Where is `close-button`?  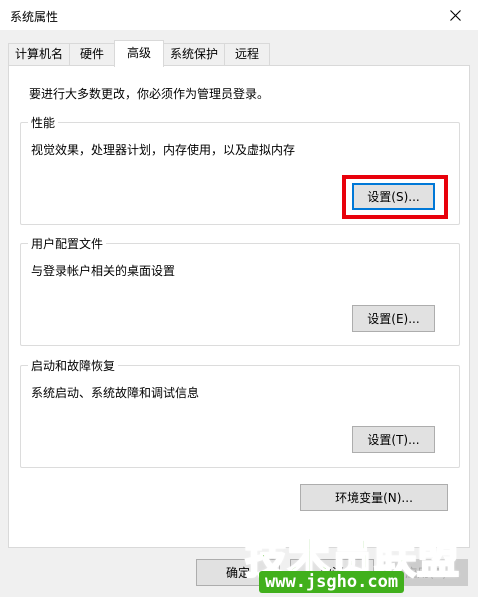
close-button is located at coordinates (455, 15).